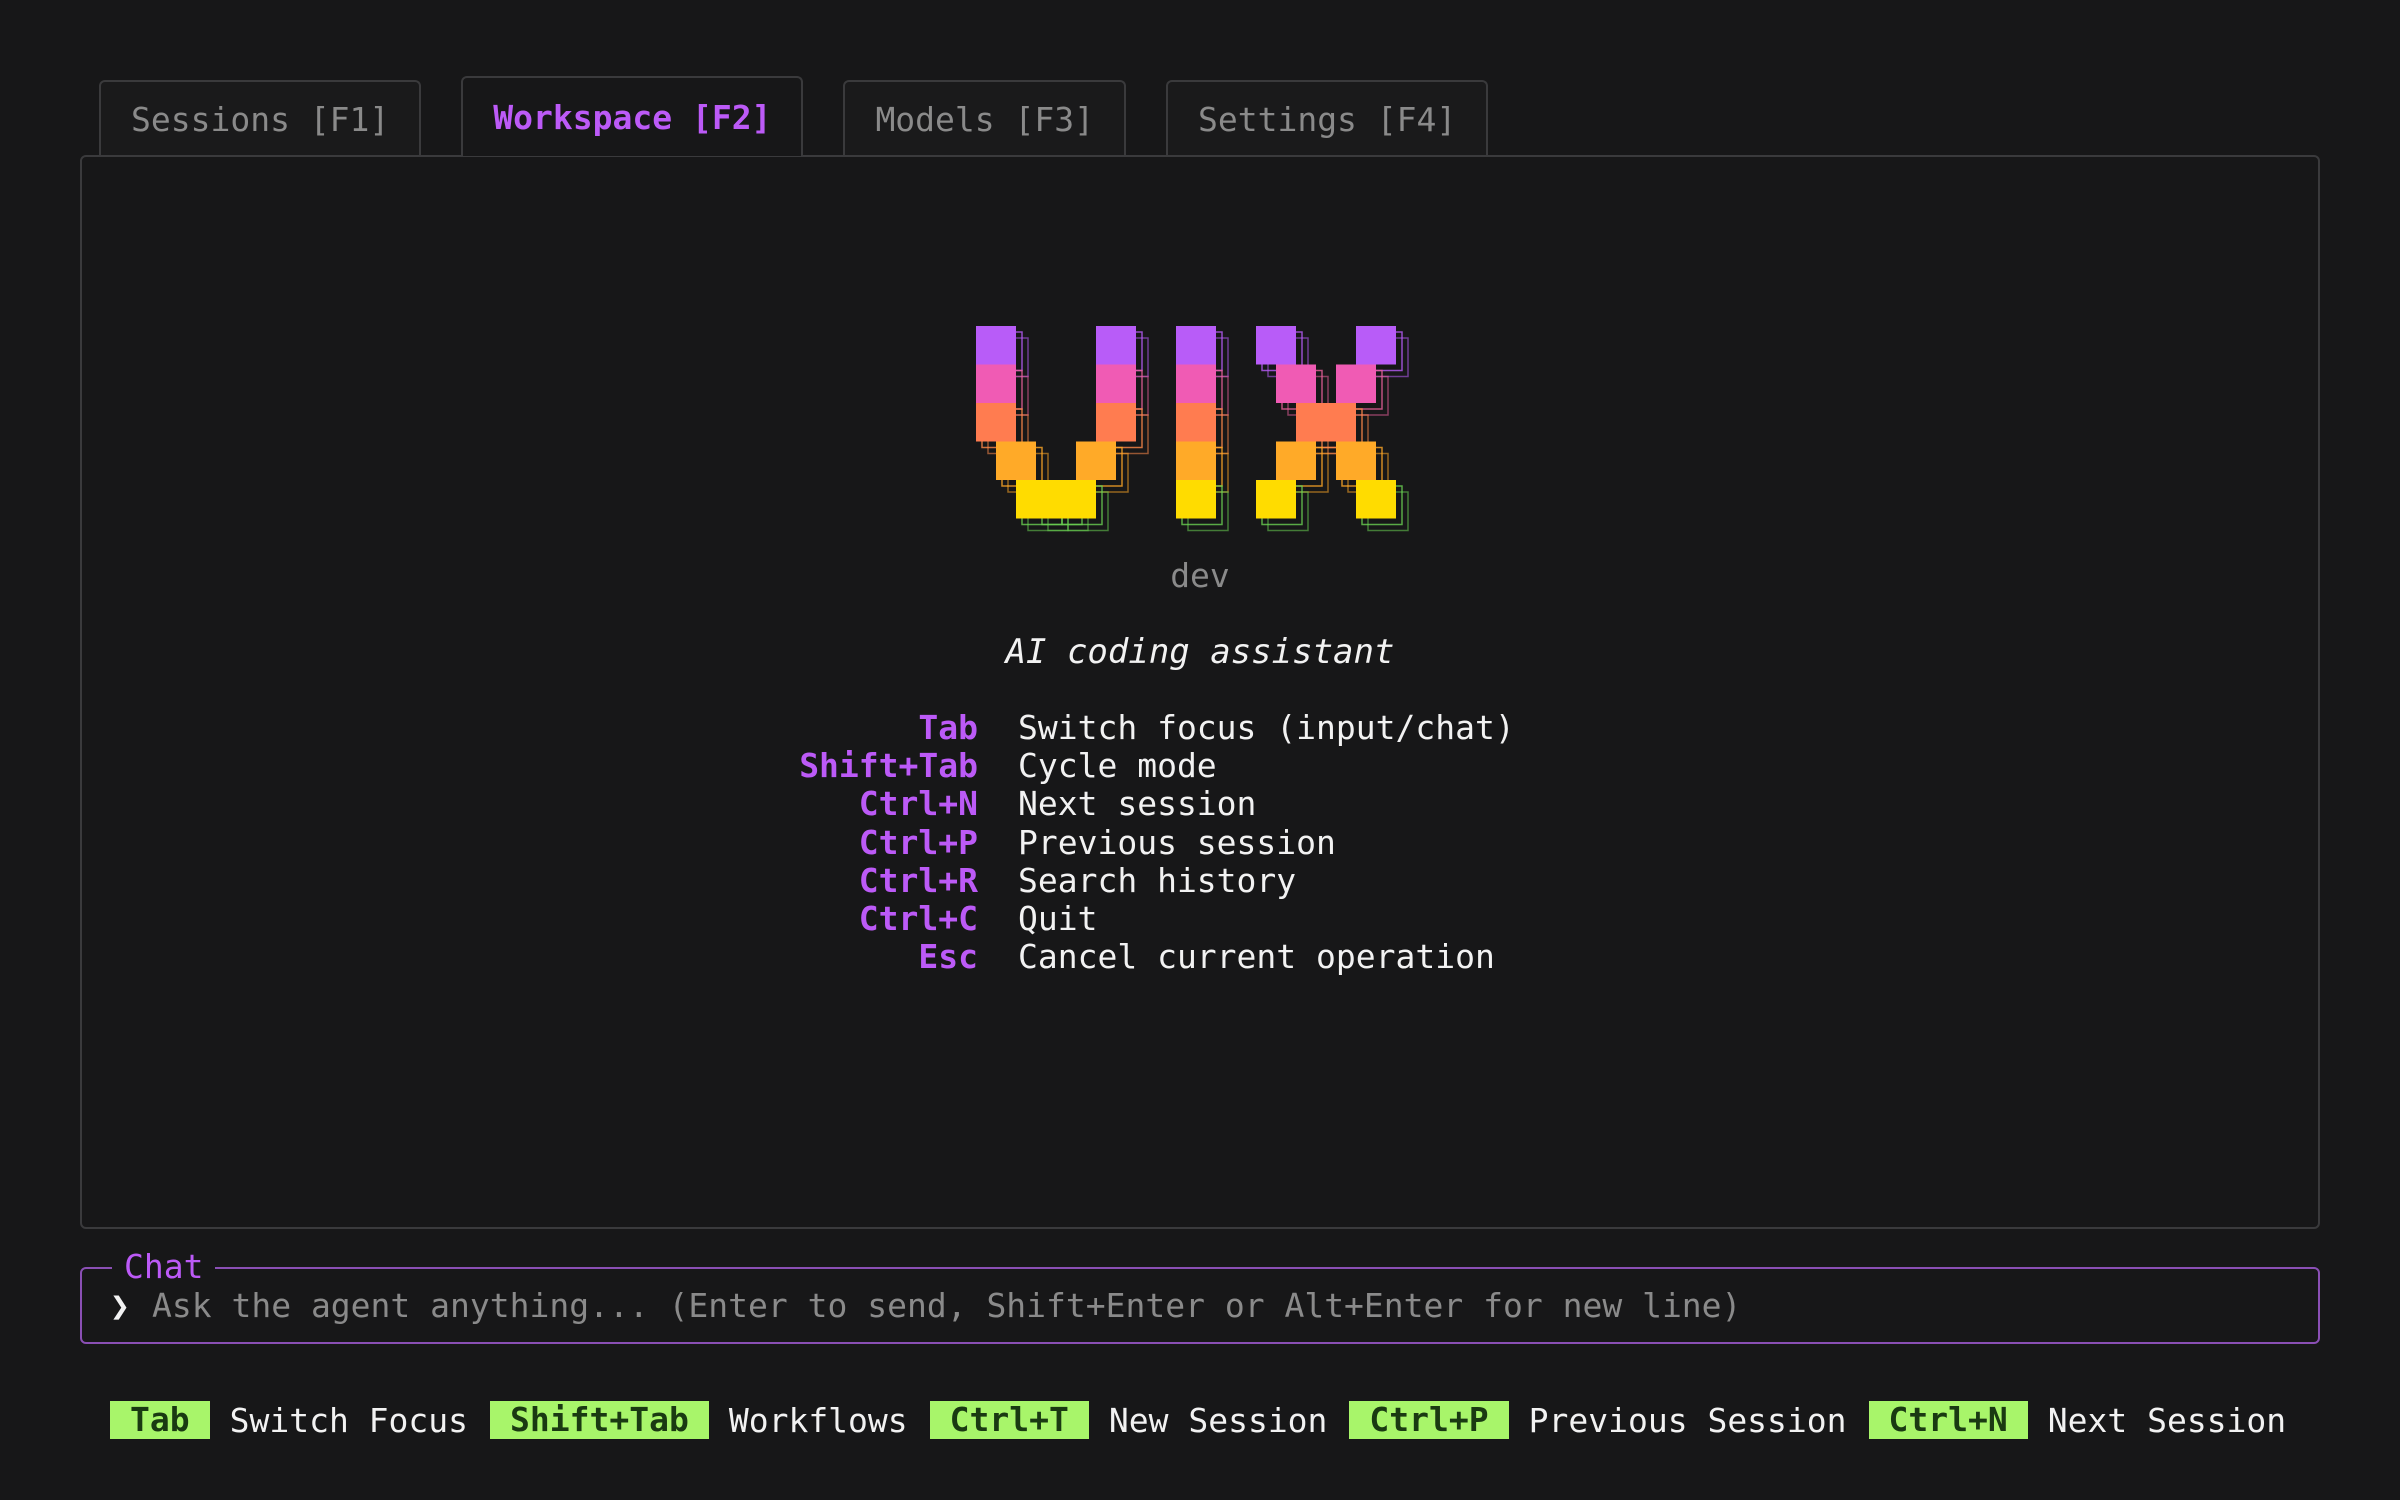  What do you see at coordinates (1687, 1420) in the screenshot?
I see `footer-label: Previous Session` at bounding box center [1687, 1420].